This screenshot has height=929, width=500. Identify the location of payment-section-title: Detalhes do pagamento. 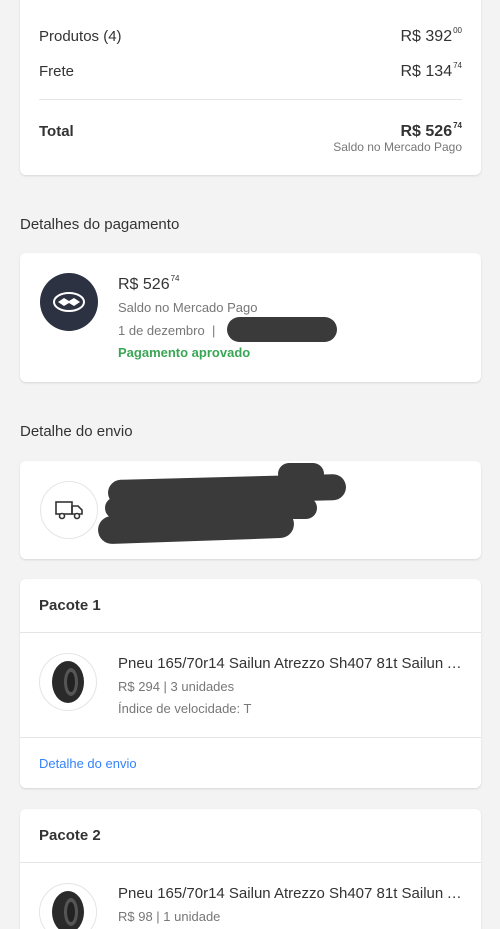
(100, 224).